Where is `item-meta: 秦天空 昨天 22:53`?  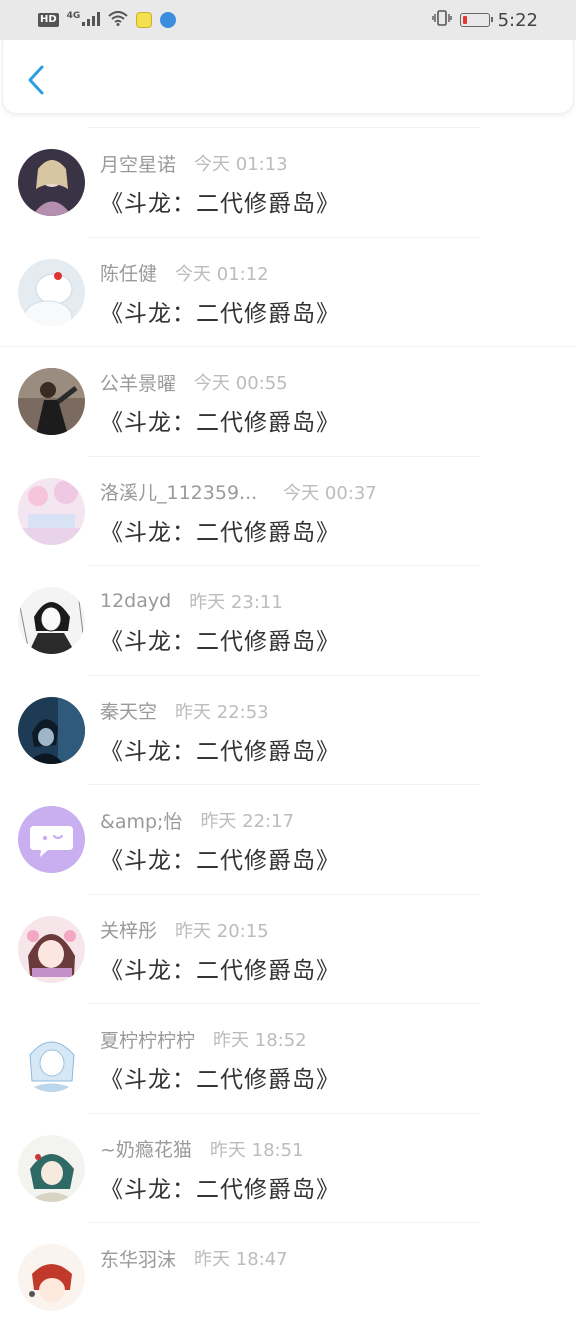
item-meta: 秦天空 昨天 22:53 is located at coordinates (184, 711).